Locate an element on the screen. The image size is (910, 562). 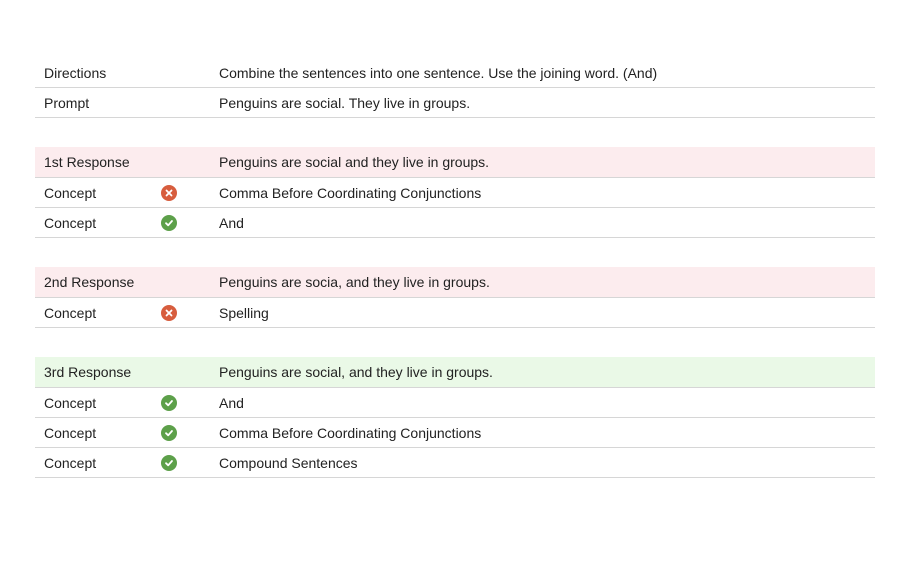
concept-row: Concept Compound Sentences is located at coordinates (455, 463).